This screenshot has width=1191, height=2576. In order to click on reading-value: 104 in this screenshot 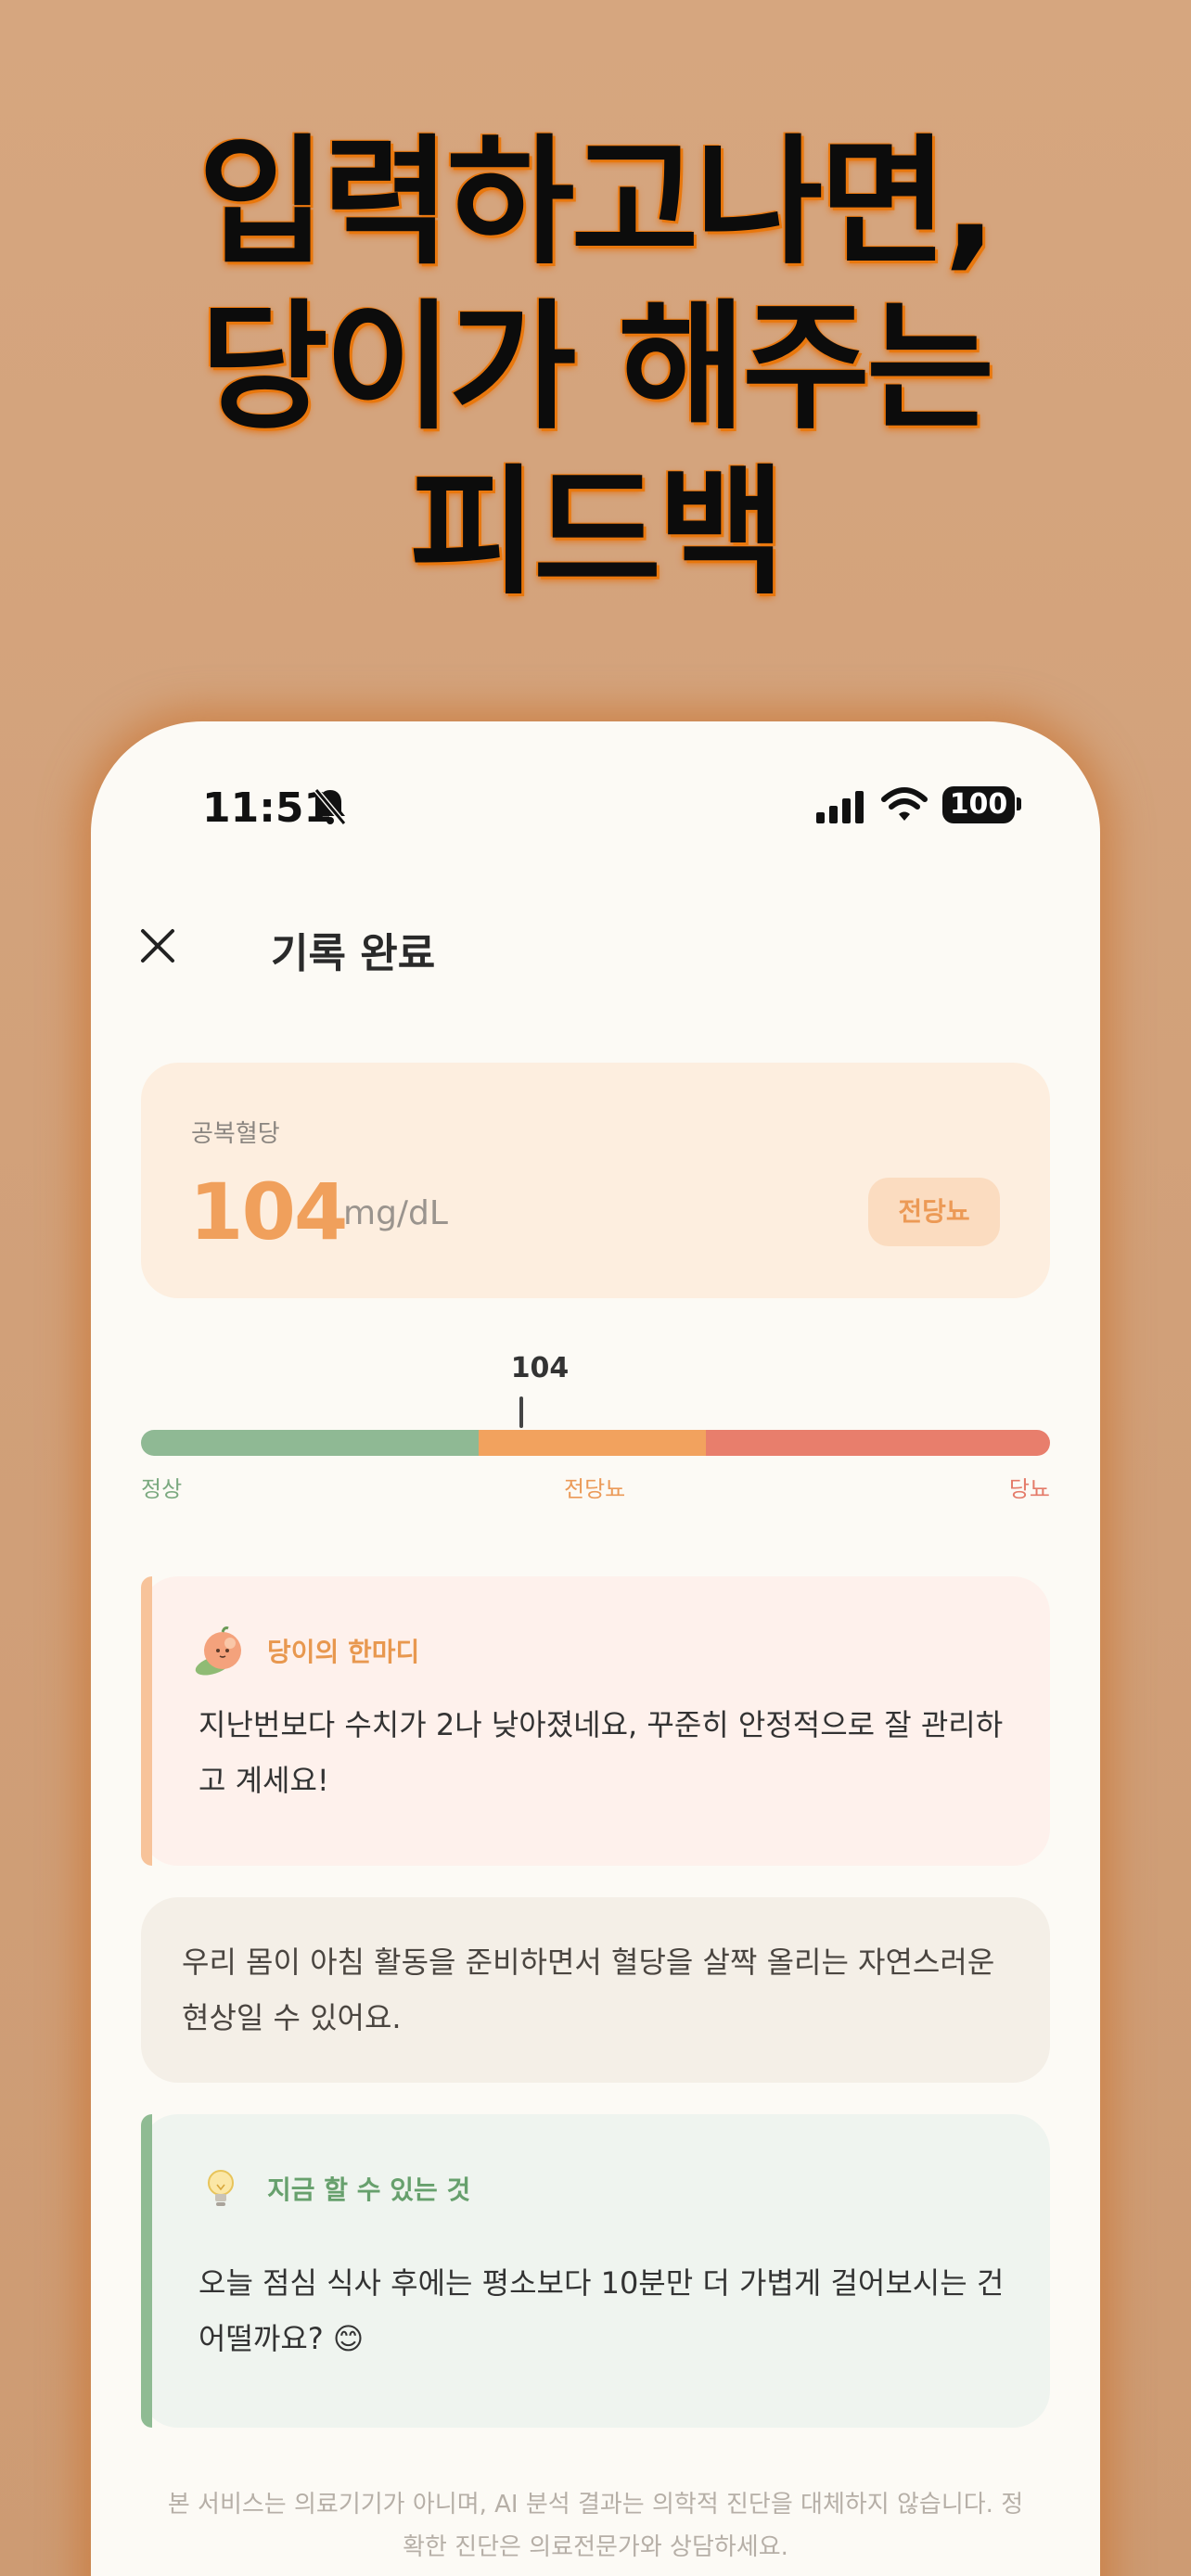, I will do `click(268, 1212)`.